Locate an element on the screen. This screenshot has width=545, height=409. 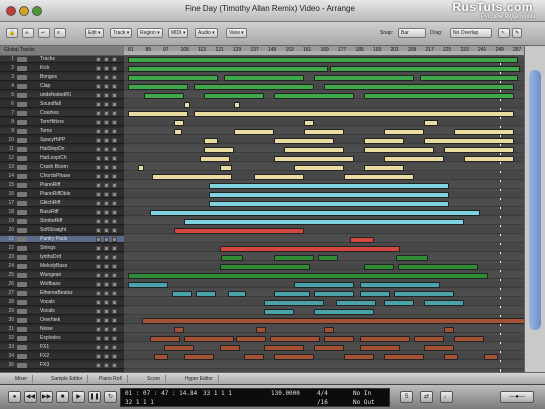
edit-menu: Edit ▾ is located at coordinates (94, 33).